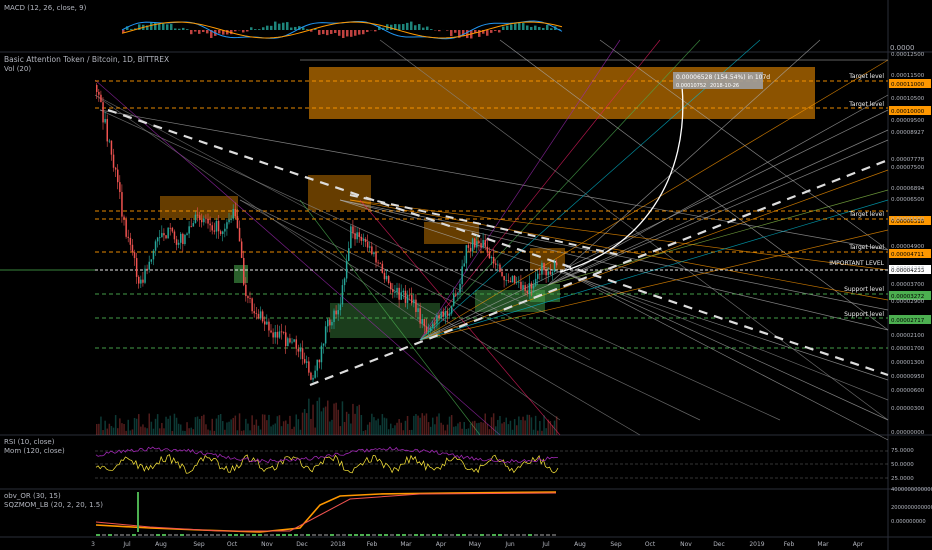  What do you see at coordinates (34, 451) in the screenshot?
I see `mom-label: Mom (120, close)` at bounding box center [34, 451].